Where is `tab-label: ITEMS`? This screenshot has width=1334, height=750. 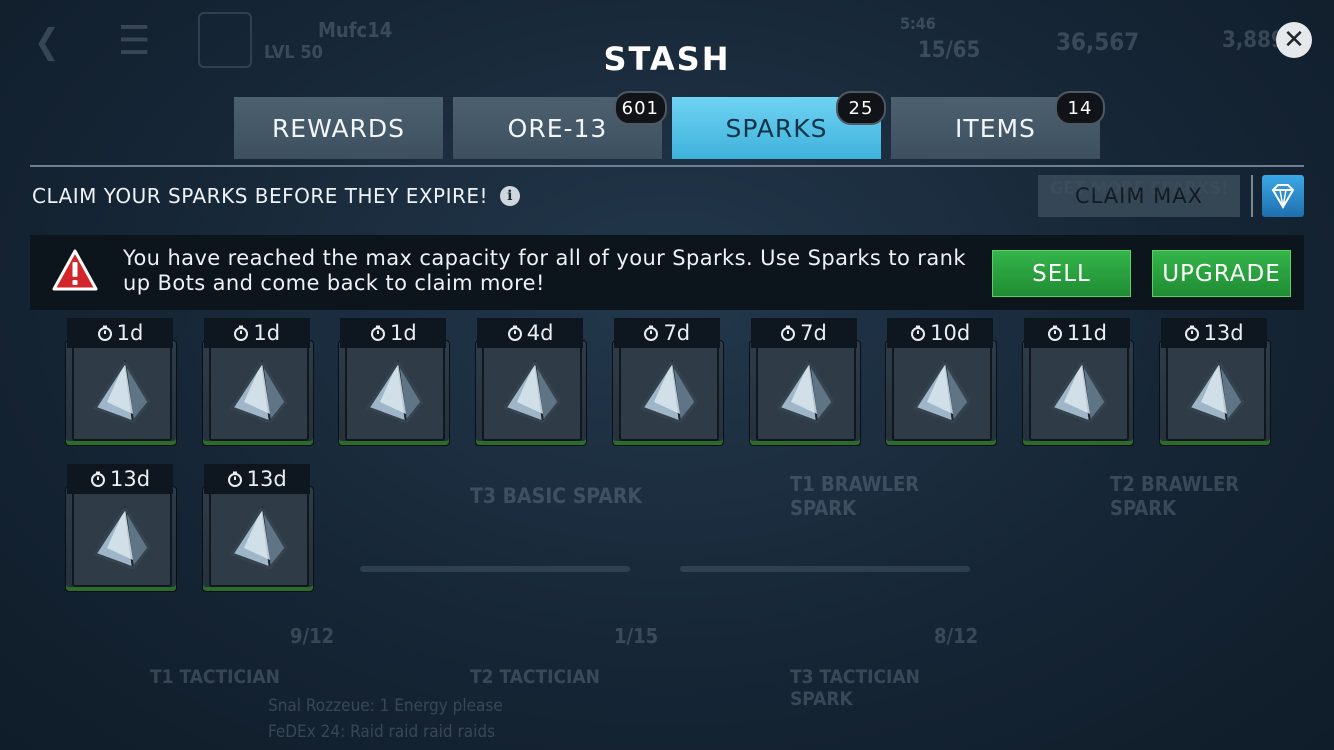
tab-label: ITEMS is located at coordinates (995, 128).